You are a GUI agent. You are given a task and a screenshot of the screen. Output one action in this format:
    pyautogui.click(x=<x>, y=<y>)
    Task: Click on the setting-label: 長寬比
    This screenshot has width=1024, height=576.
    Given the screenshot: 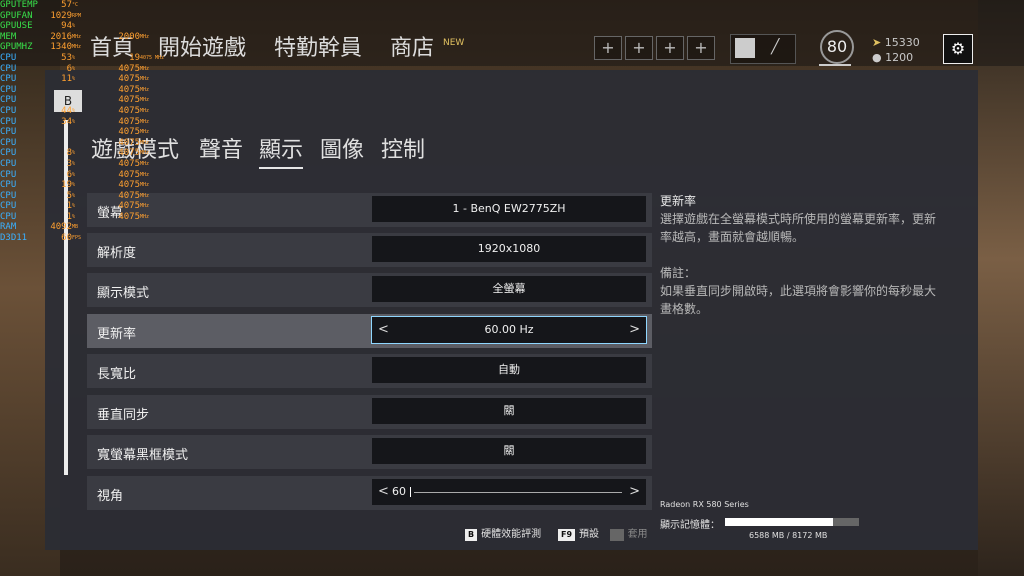 What is the action you would take?
    pyautogui.click(x=117, y=374)
    